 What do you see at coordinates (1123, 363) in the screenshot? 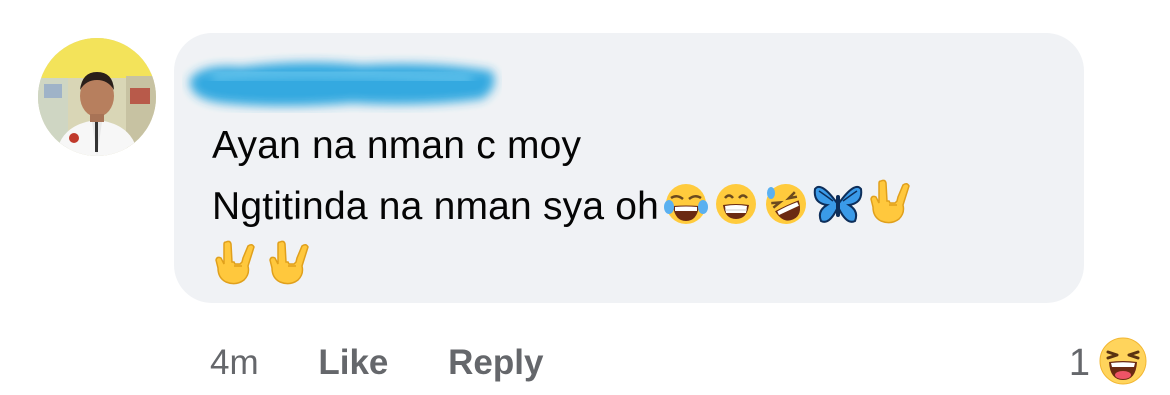
I see `haha-reaction-icon` at bounding box center [1123, 363].